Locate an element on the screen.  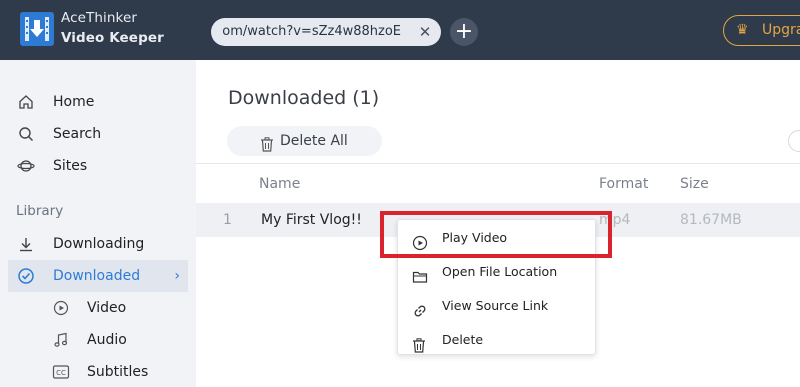
search-icon is located at coordinates (26, 134).